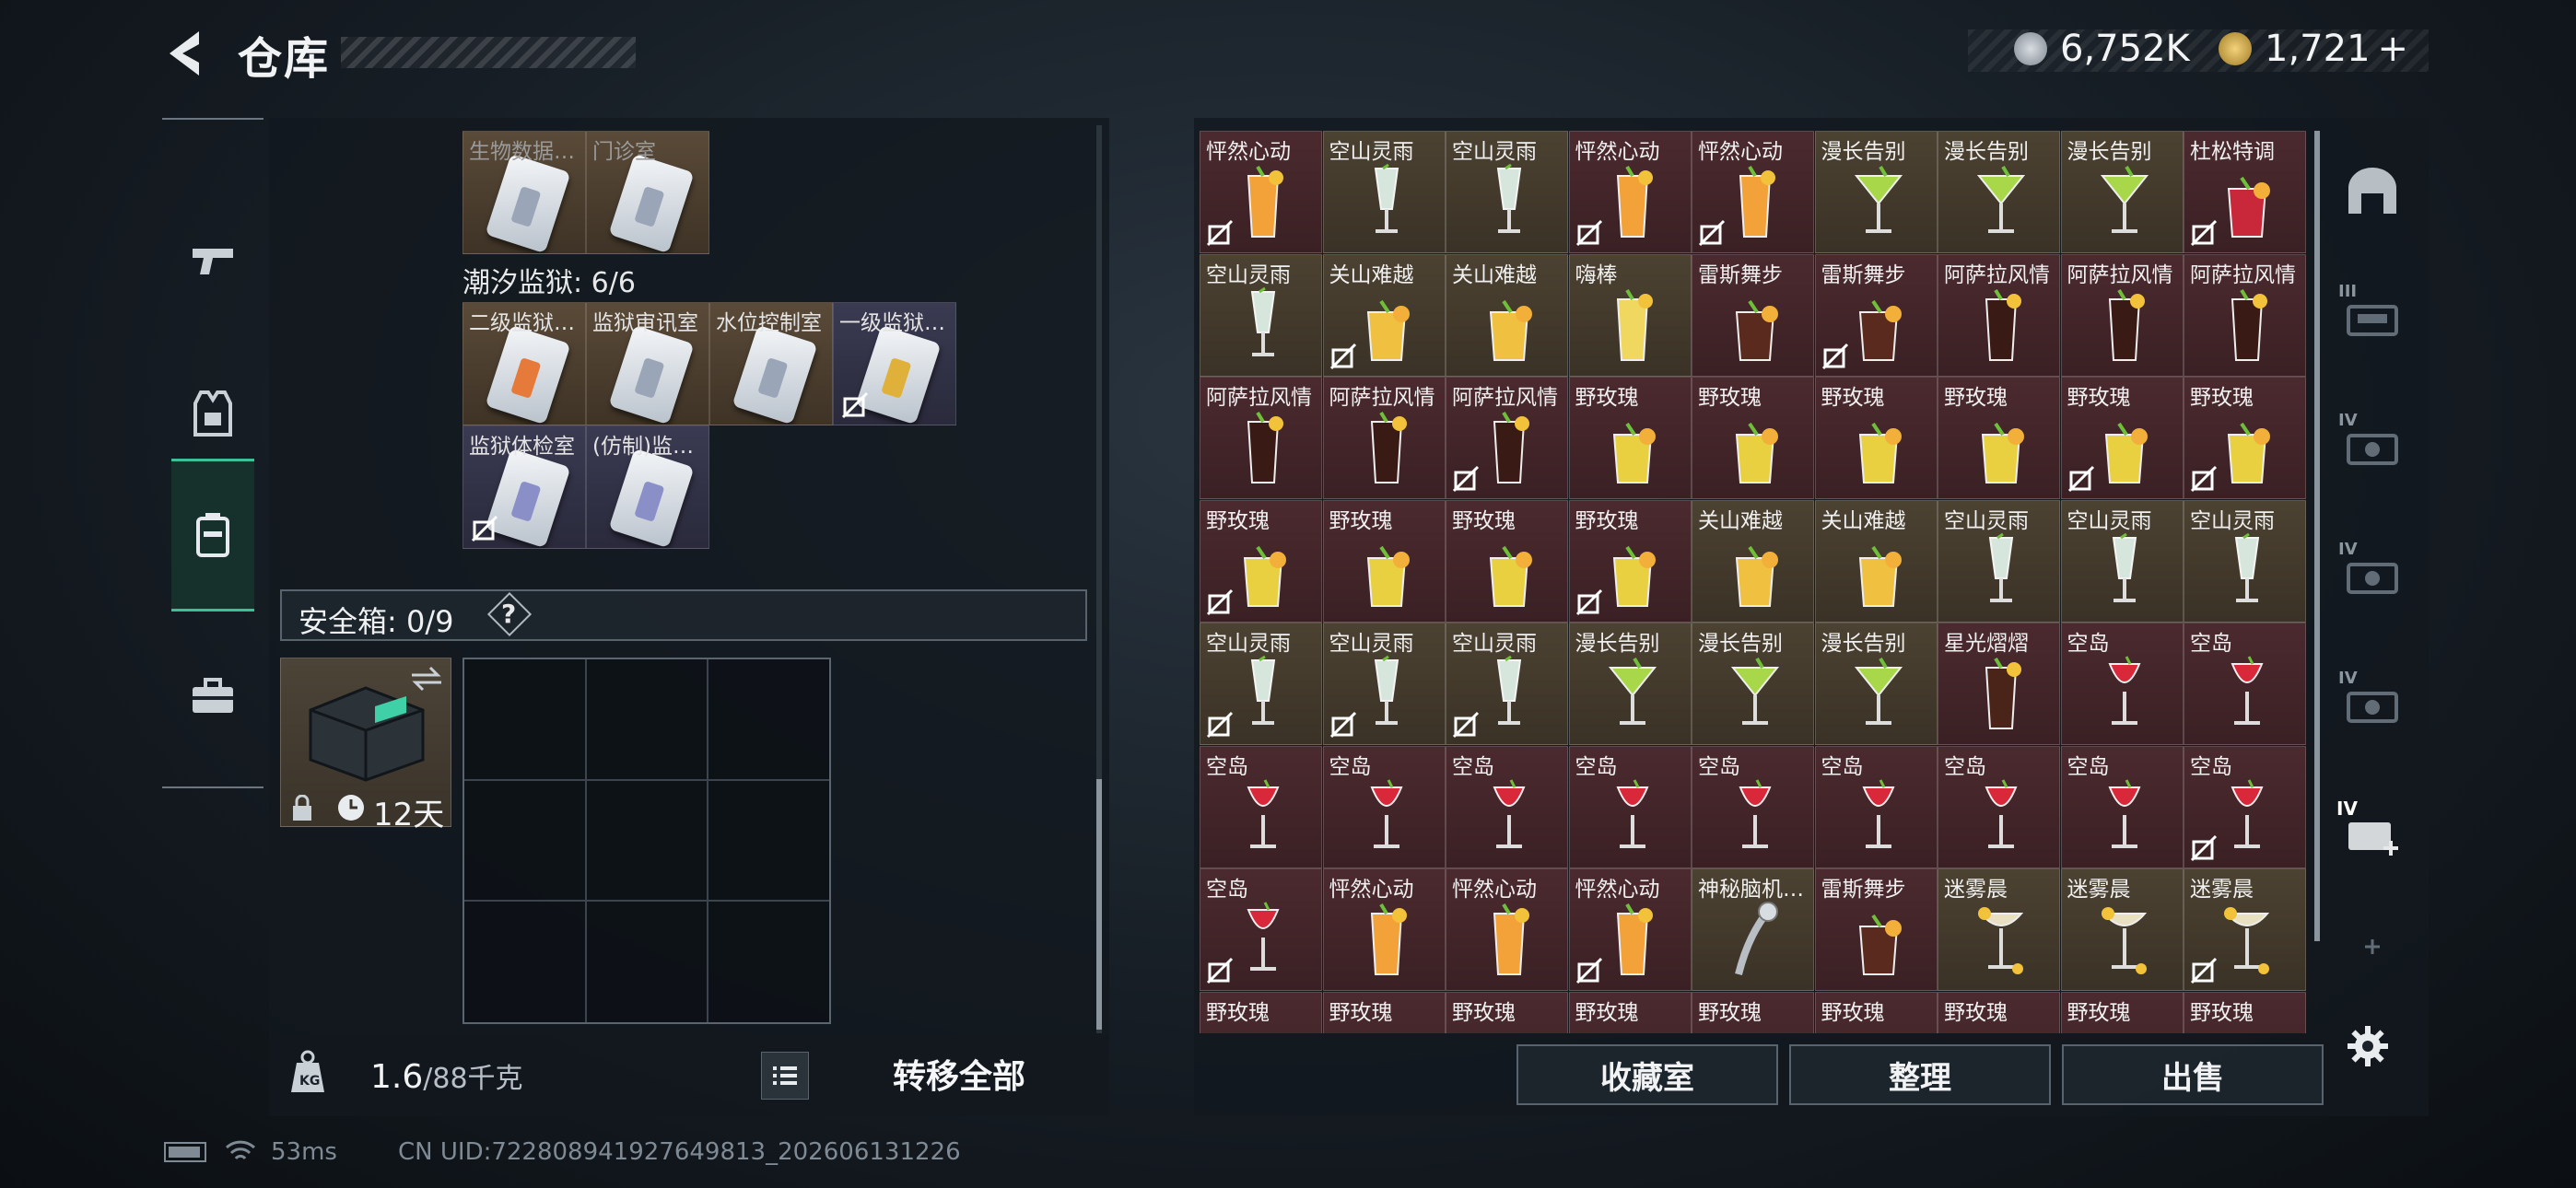 Image resolution: width=2576 pixels, height=1188 pixels. What do you see at coordinates (524, 487) in the screenshot?
I see `item-card: 监狱体检室` at bounding box center [524, 487].